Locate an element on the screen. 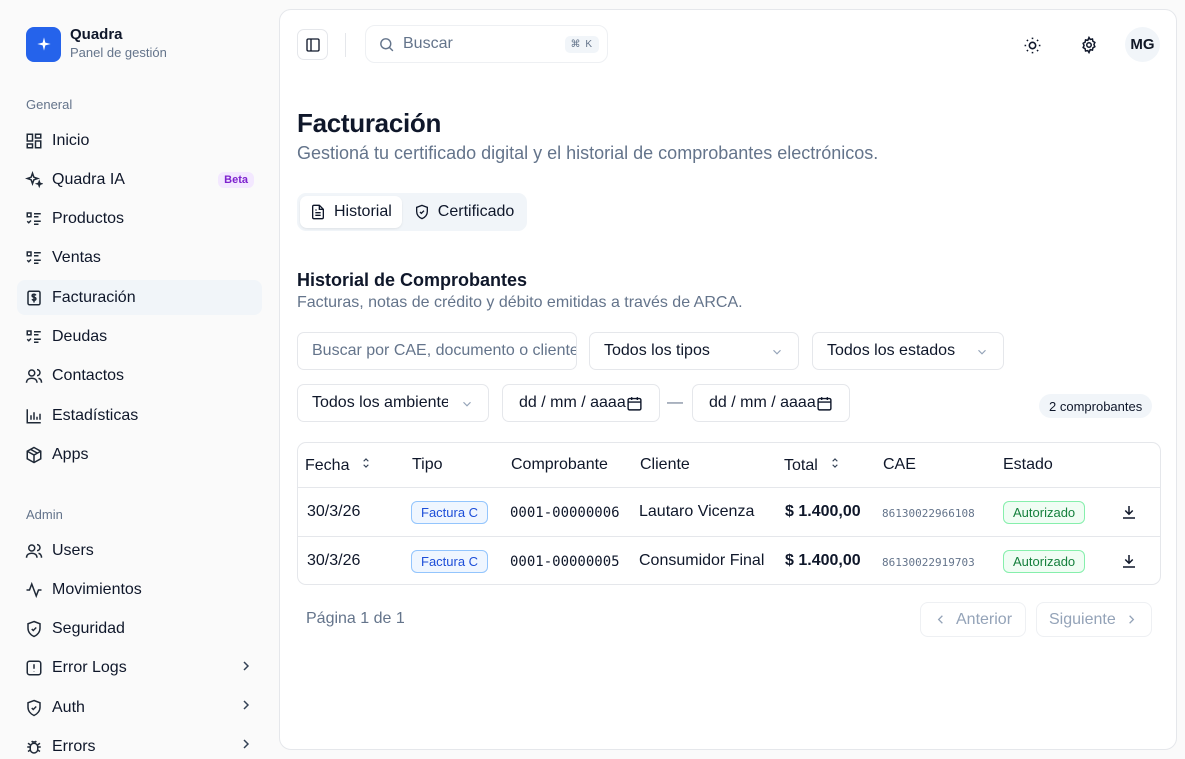 Image resolution: width=1185 pixels, height=759 pixels. invoice-search-placeholder: Buscar por CAE, documento o cliente is located at coordinates (444, 350).